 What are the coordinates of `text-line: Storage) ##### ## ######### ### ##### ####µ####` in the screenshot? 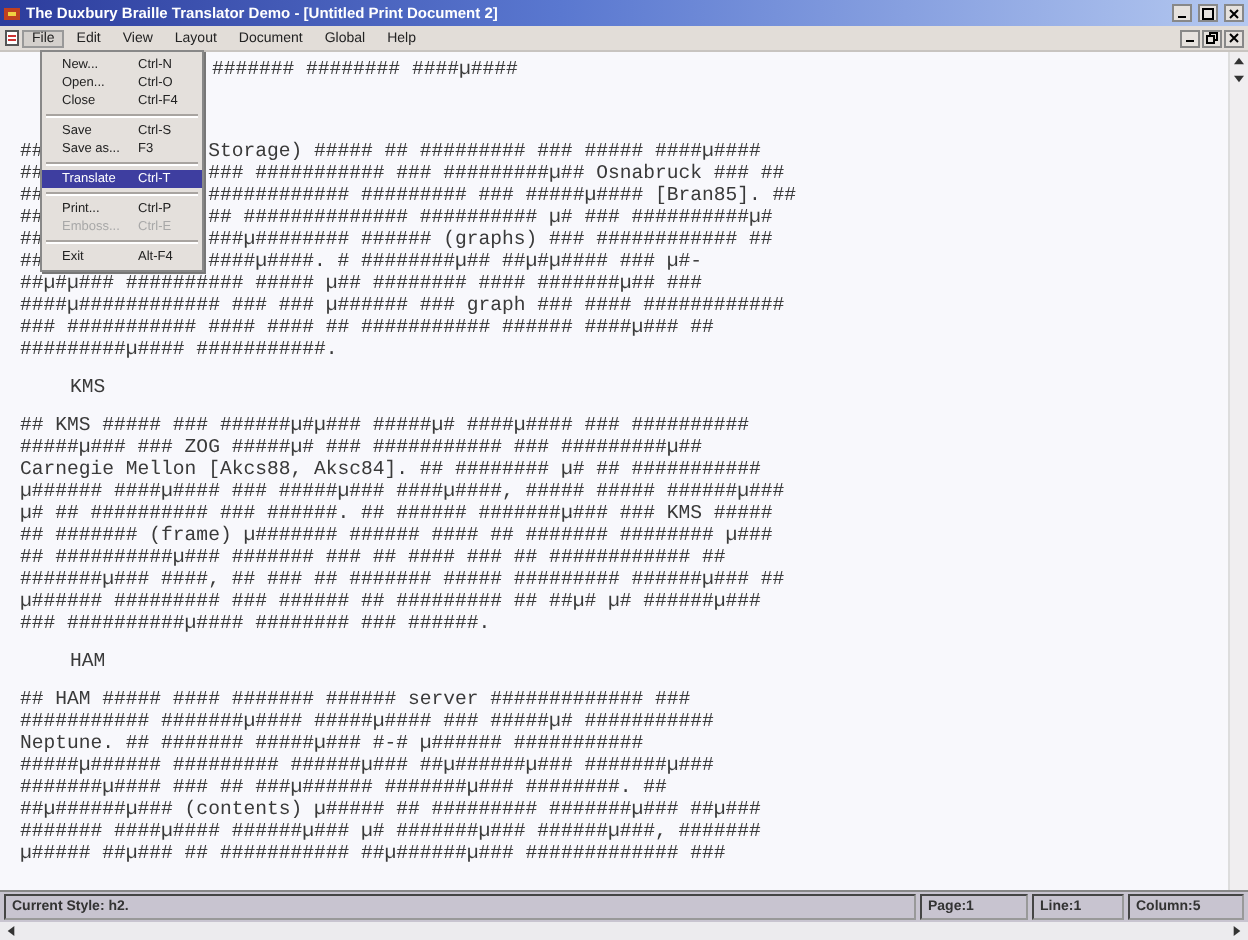 It's located at (484, 151).